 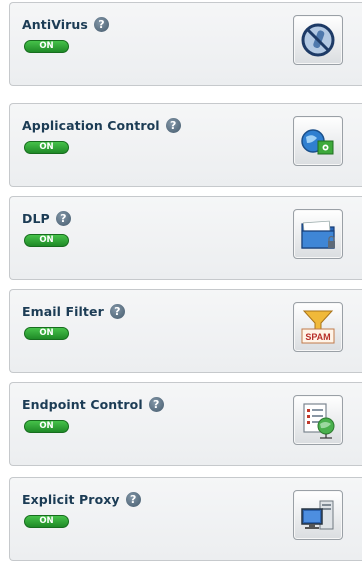 What do you see at coordinates (91, 125) in the screenshot?
I see `feature-title: Application Control` at bounding box center [91, 125].